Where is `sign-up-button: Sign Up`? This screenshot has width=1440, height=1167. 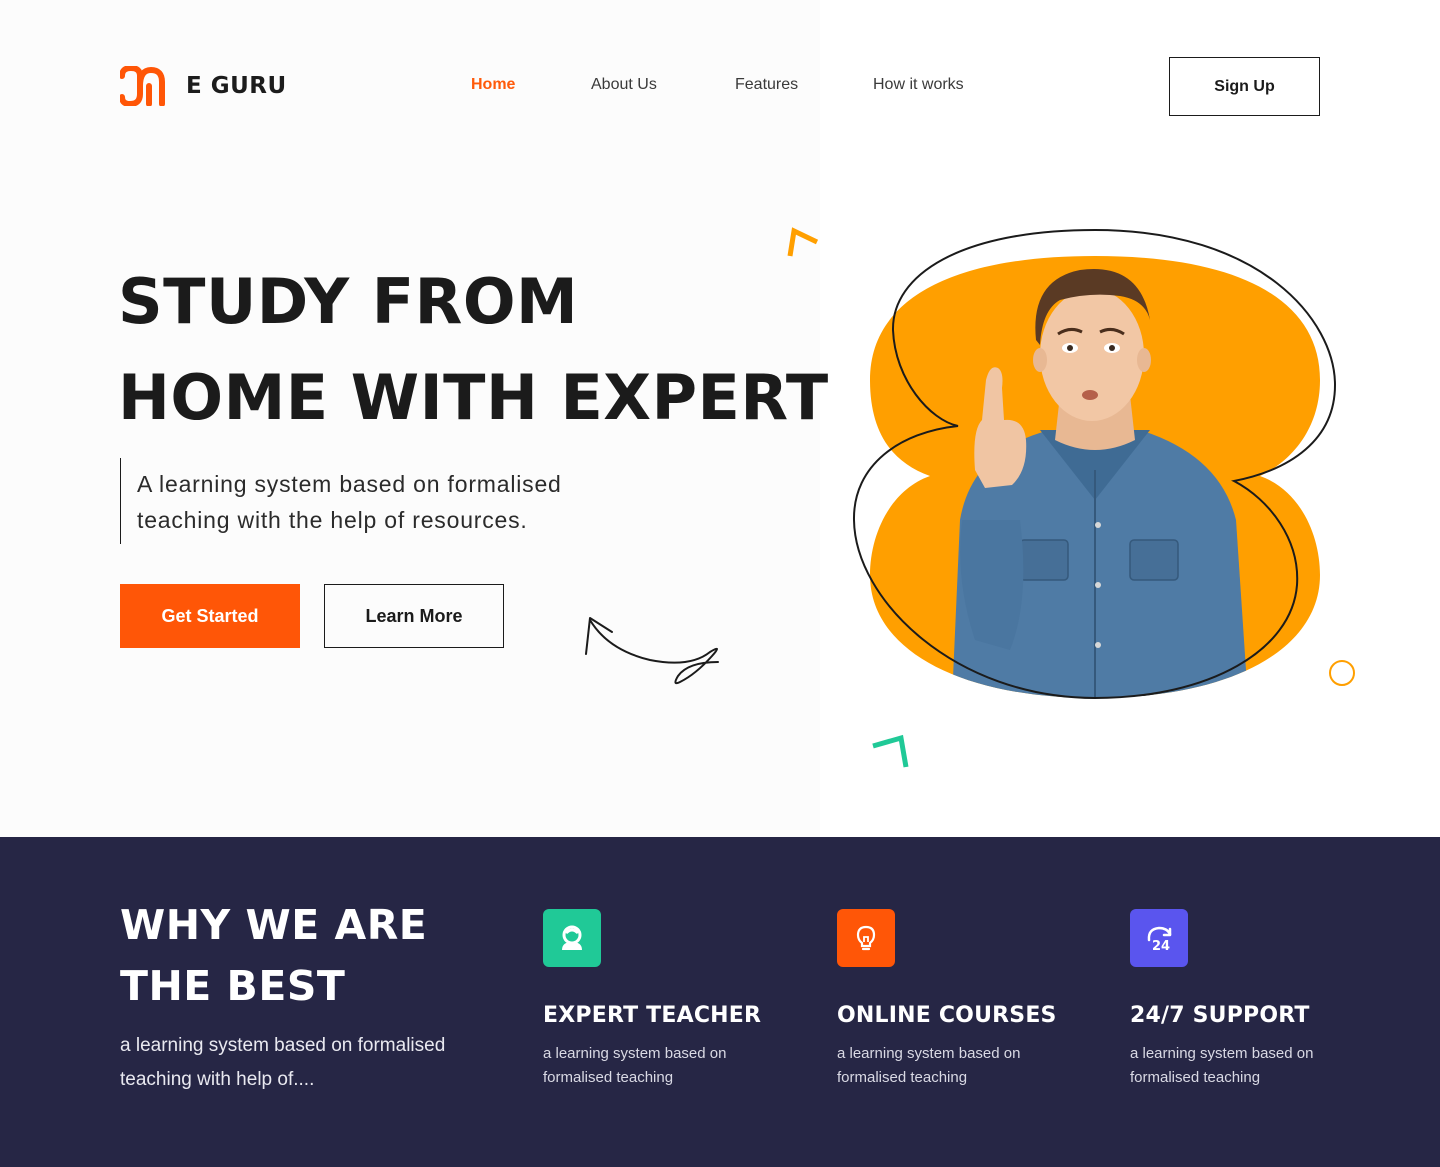
sign-up-button: Sign Up is located at coordinates (1244, 86).